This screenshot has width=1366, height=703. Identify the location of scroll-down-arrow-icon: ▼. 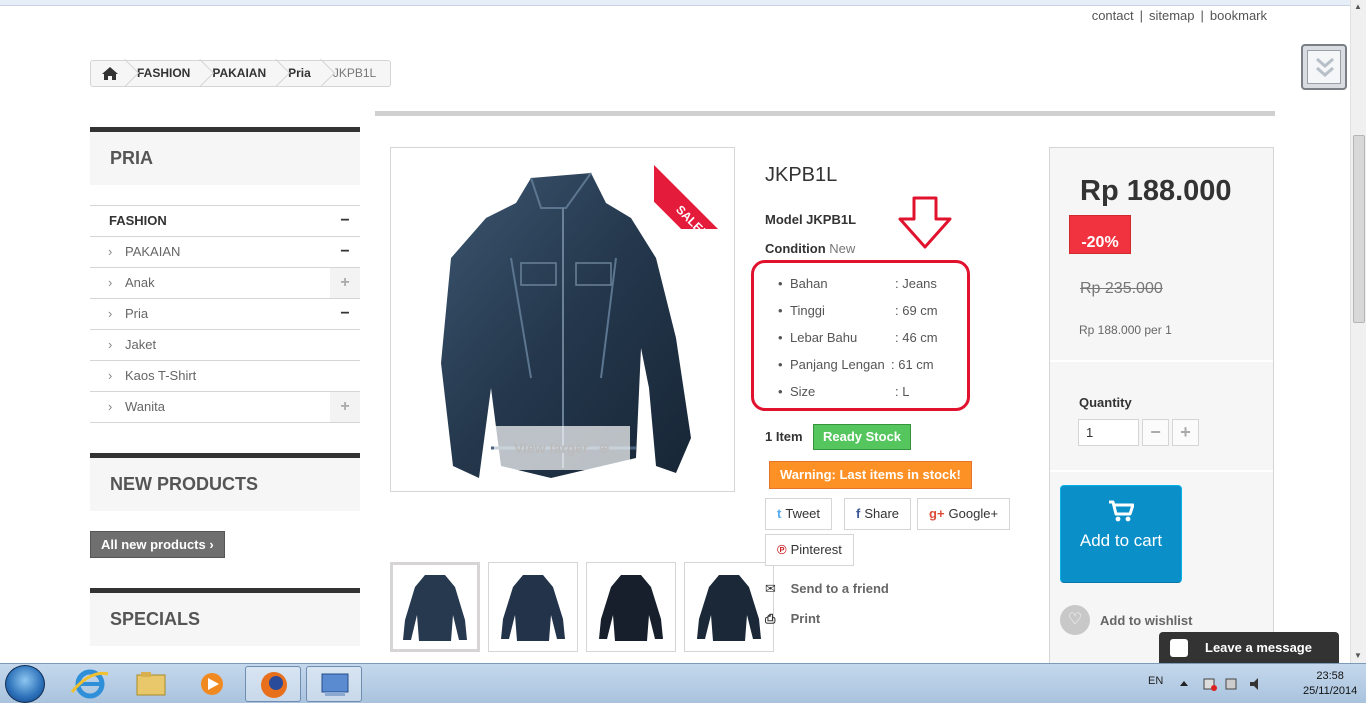
(1358, 655).